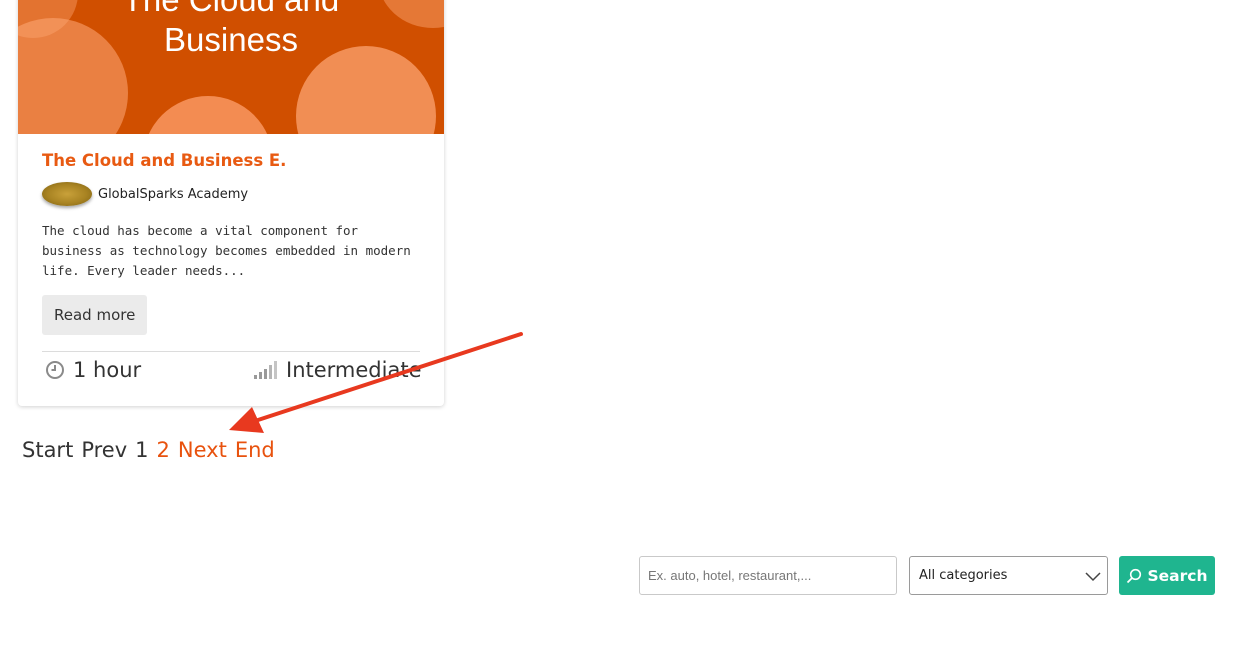  What do you see at coordinates (107, 370) in the screenshot?
I see `duration-text: 1 hour` at bounding box center [107, 370].